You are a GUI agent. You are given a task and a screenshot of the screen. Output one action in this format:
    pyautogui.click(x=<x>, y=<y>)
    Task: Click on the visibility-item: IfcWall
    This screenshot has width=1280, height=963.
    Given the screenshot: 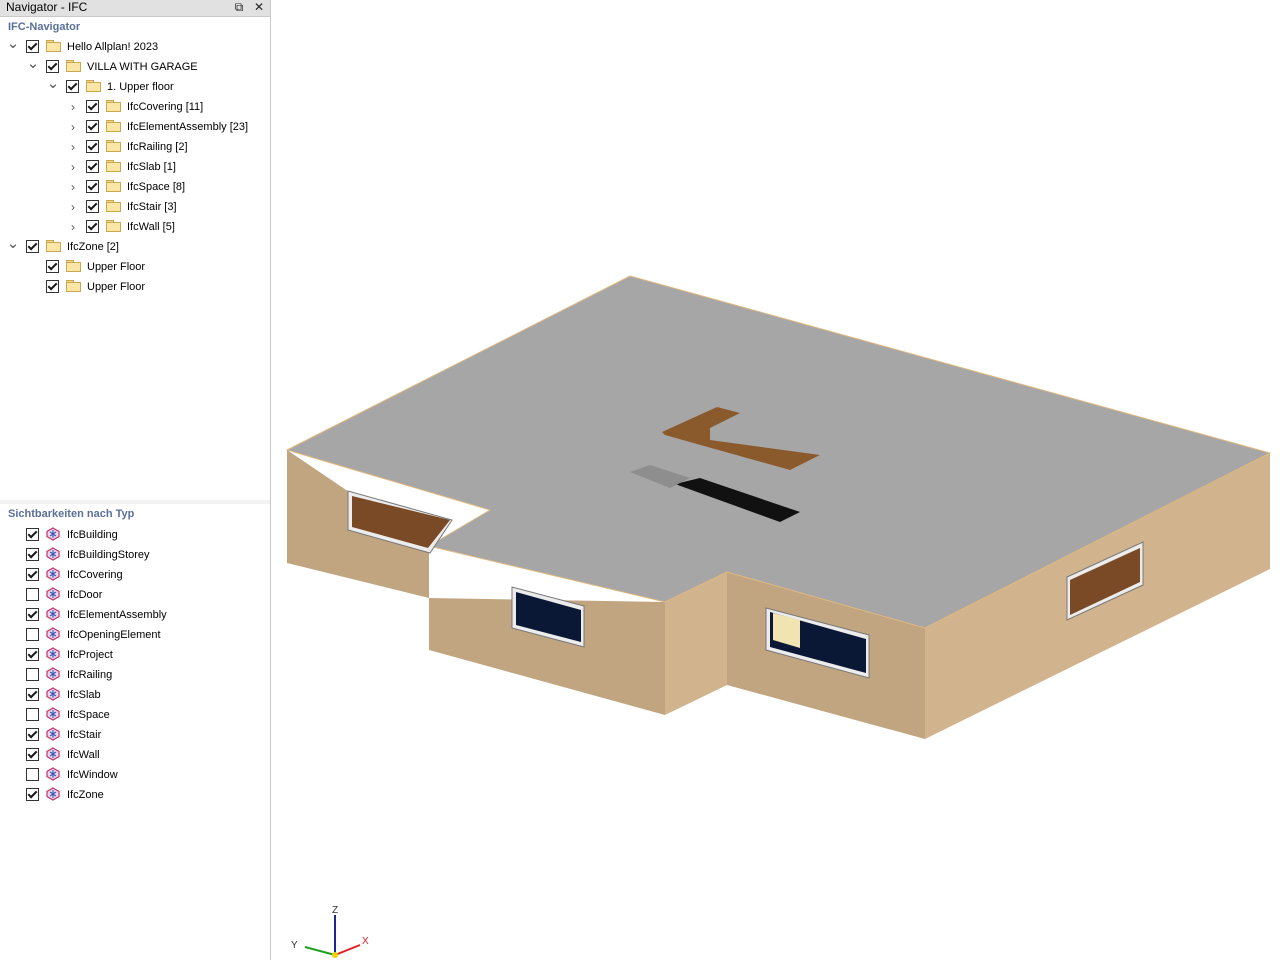 What is the action you would take?
    pyautogui.click(x=134, y=755)
    